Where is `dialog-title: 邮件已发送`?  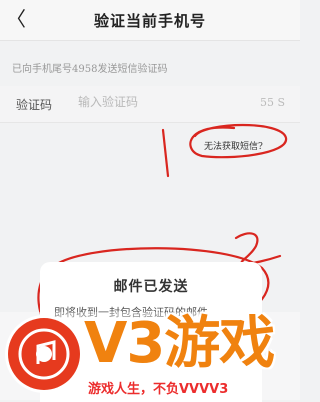
dialog-title: 邮件已发送 is located at coordinates (151, 287).